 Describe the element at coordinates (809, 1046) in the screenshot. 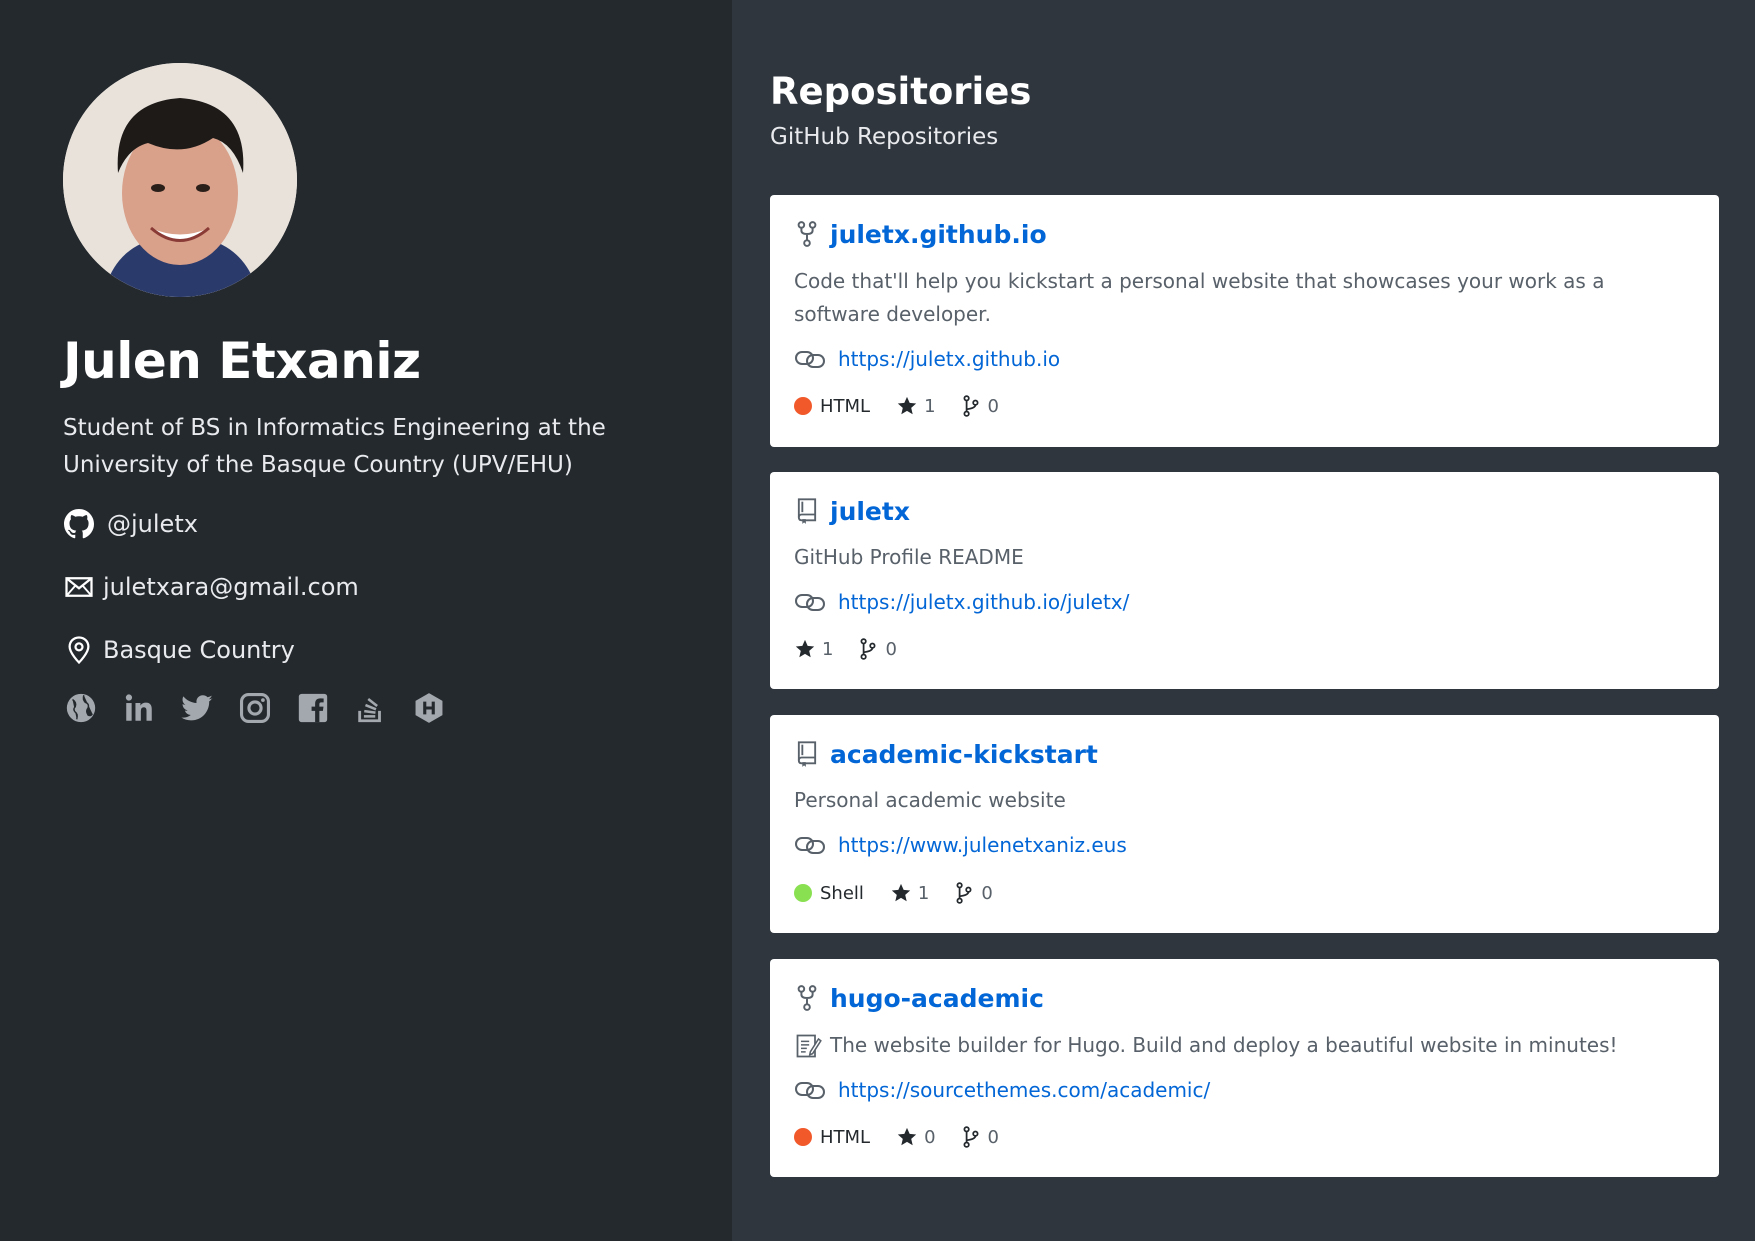

I see `description-note-icon` at that location.